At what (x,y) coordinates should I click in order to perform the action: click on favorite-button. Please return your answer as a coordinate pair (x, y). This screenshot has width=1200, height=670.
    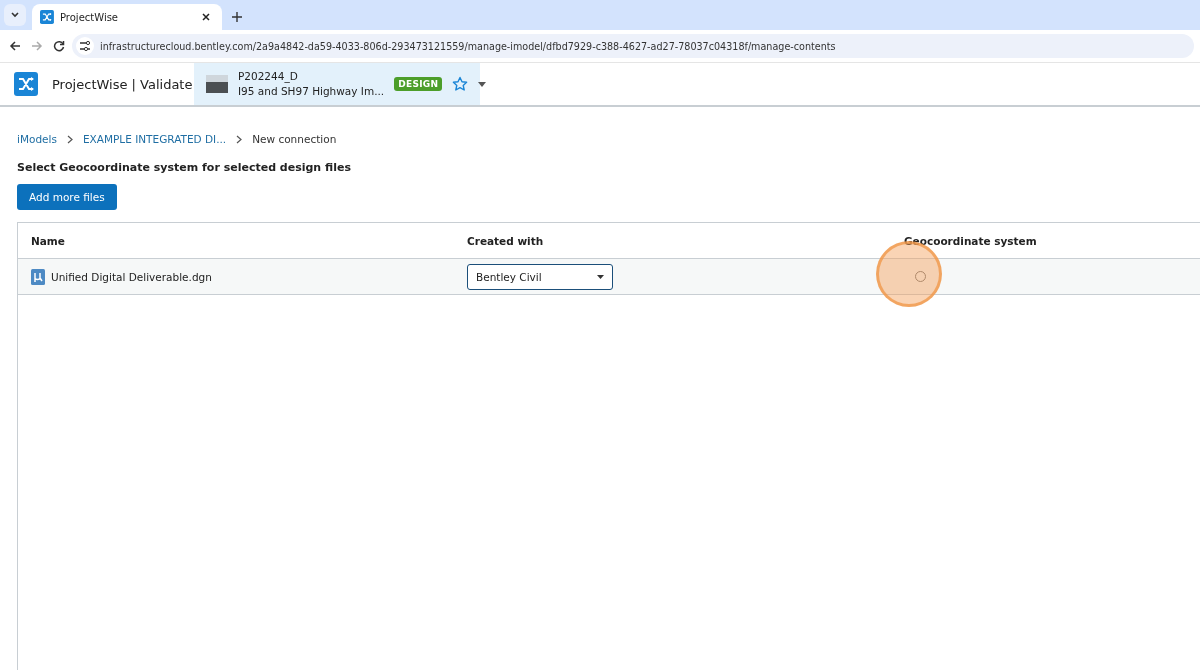
    Looking at the image, I should click on (460, 84).